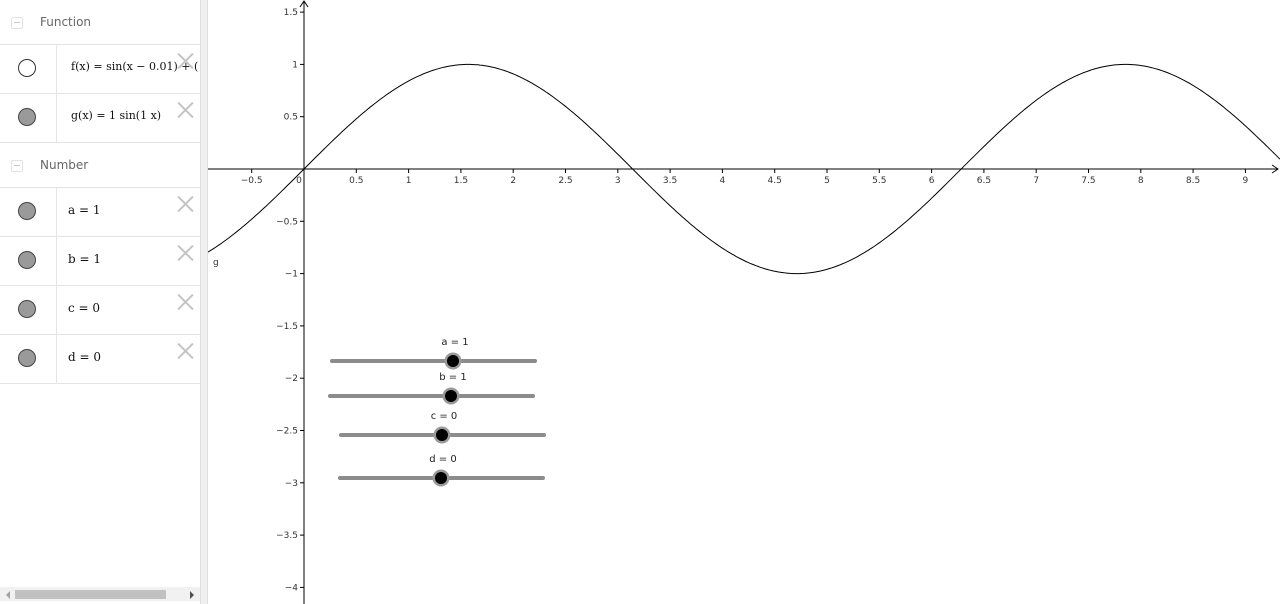 Image resolution: width=1280 pixels, height=604 pixels. I want to click on x-tick-label: 8.5, so click(1193, 181).